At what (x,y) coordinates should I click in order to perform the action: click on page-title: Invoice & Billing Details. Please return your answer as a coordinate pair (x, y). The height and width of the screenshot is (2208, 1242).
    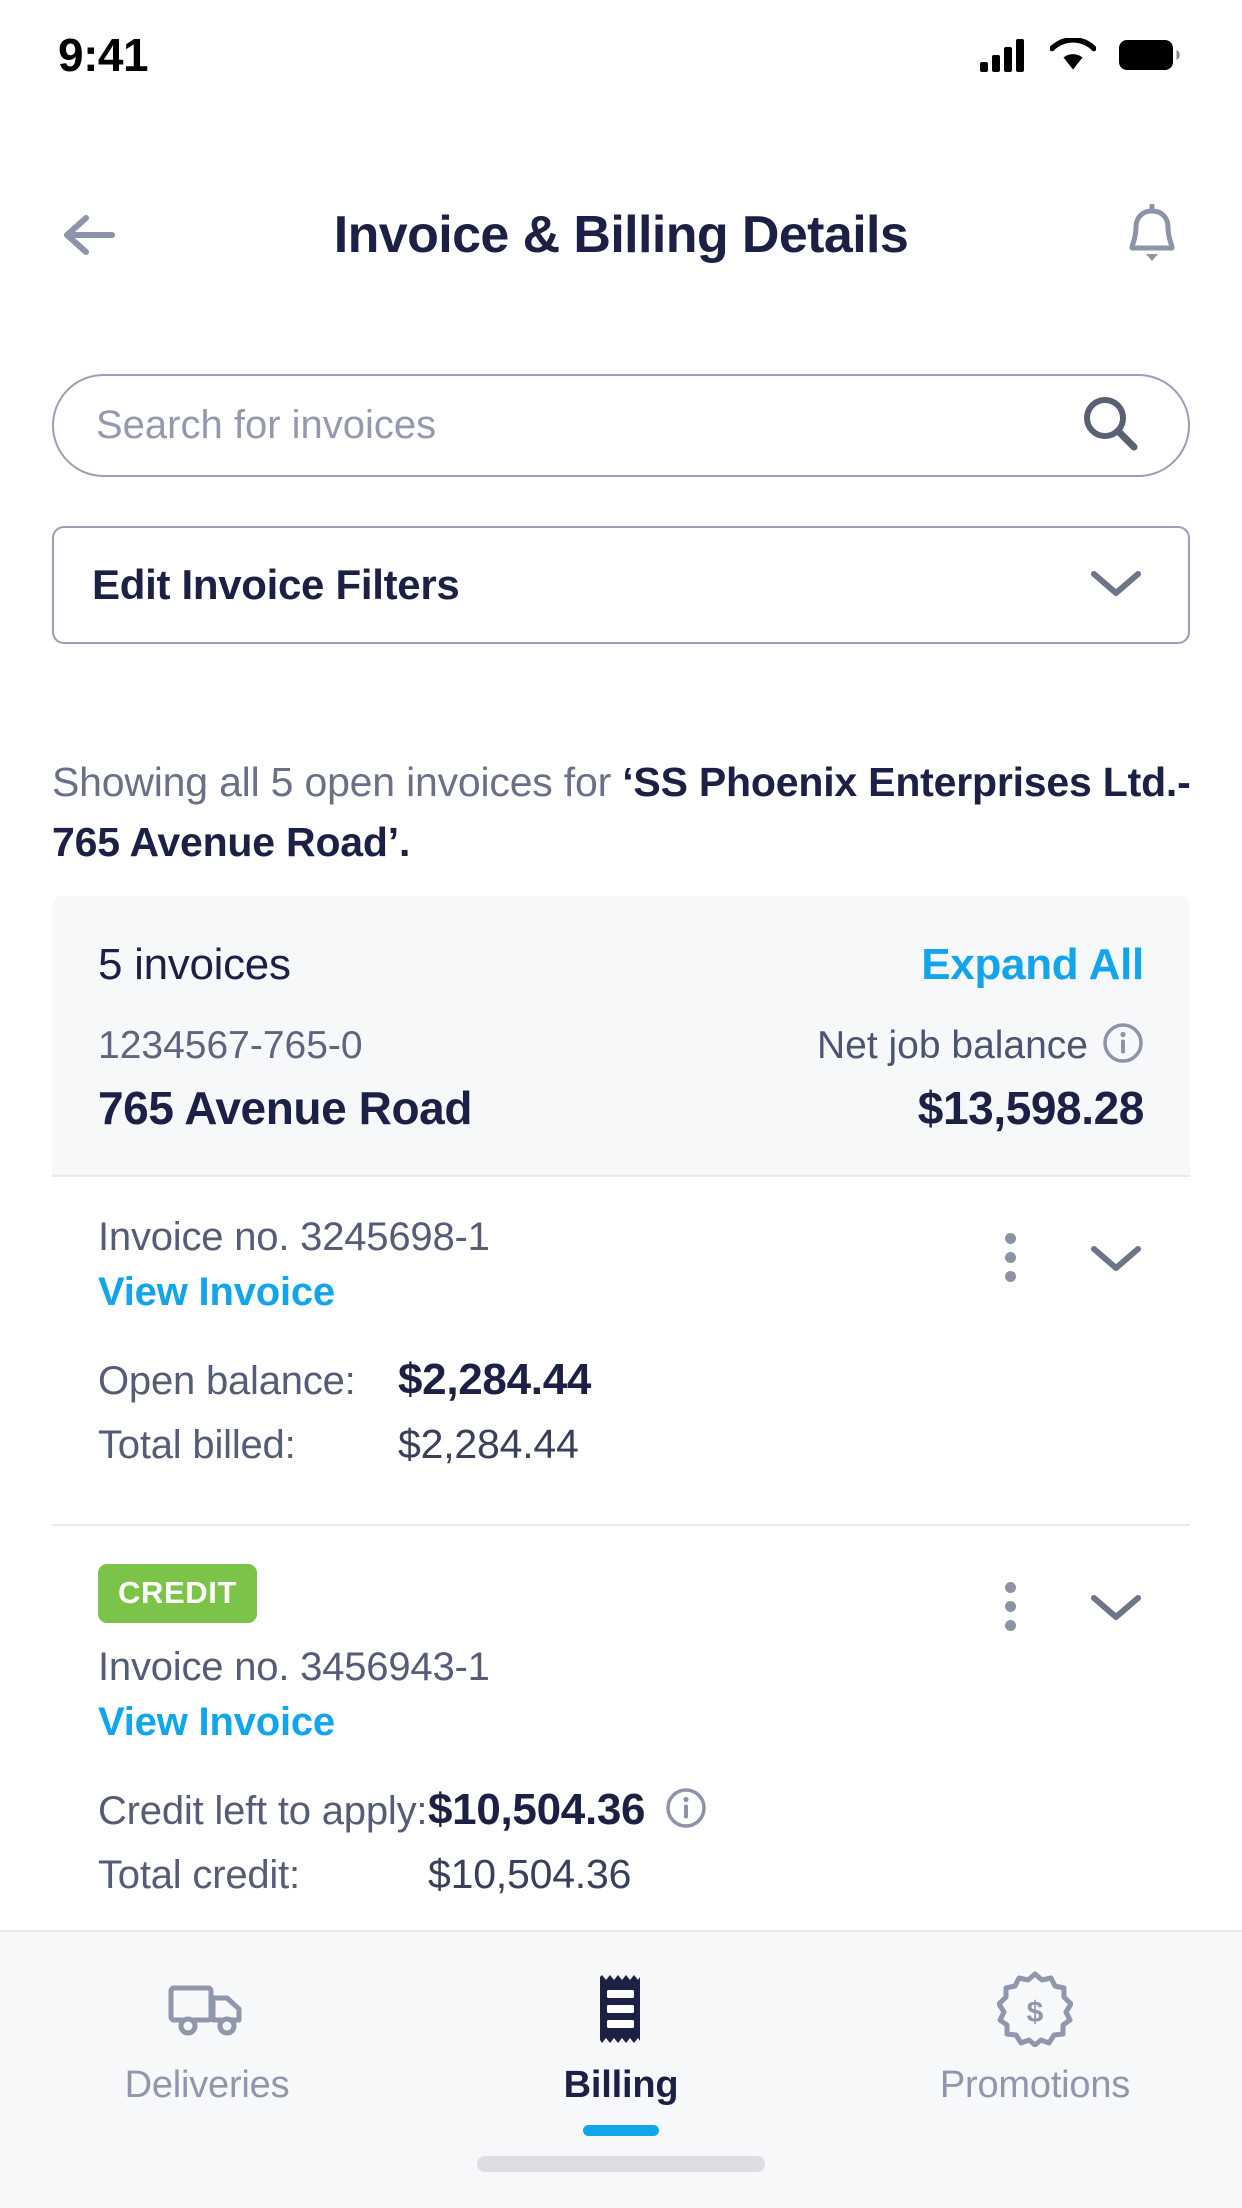
    Looking at the image, I should click on (621, 235).